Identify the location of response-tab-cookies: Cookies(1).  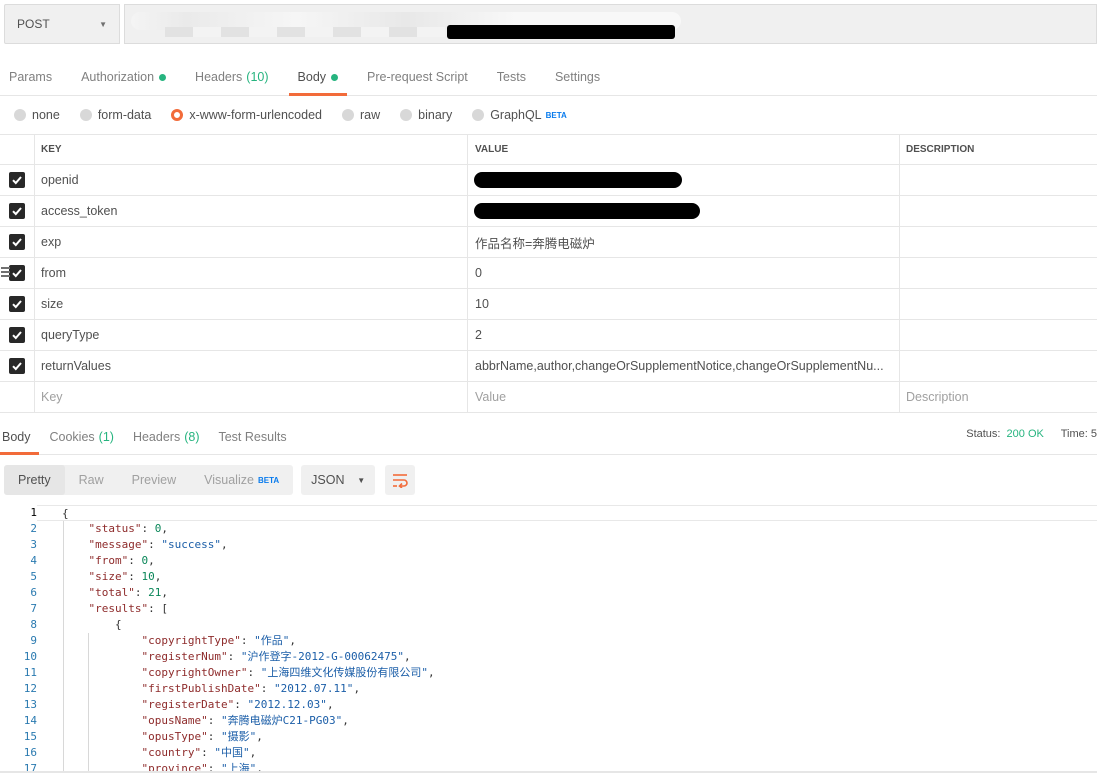
(82, 436).